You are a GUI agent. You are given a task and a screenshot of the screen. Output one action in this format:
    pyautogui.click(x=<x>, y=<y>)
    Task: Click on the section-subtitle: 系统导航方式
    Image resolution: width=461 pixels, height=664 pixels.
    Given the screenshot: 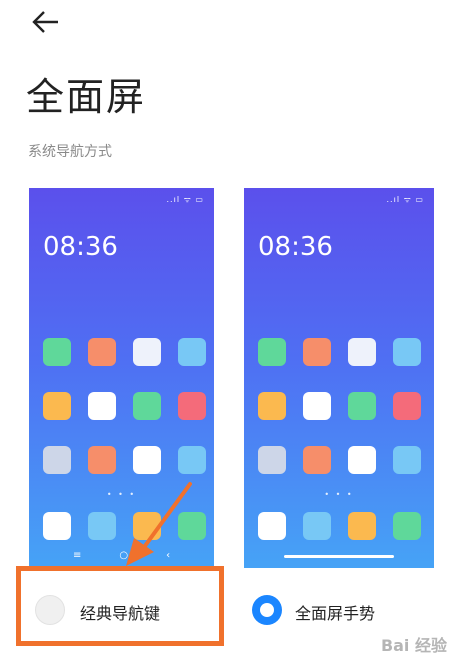 What is the action you would take?
    pyautogui.click(x=70, y=152)
    